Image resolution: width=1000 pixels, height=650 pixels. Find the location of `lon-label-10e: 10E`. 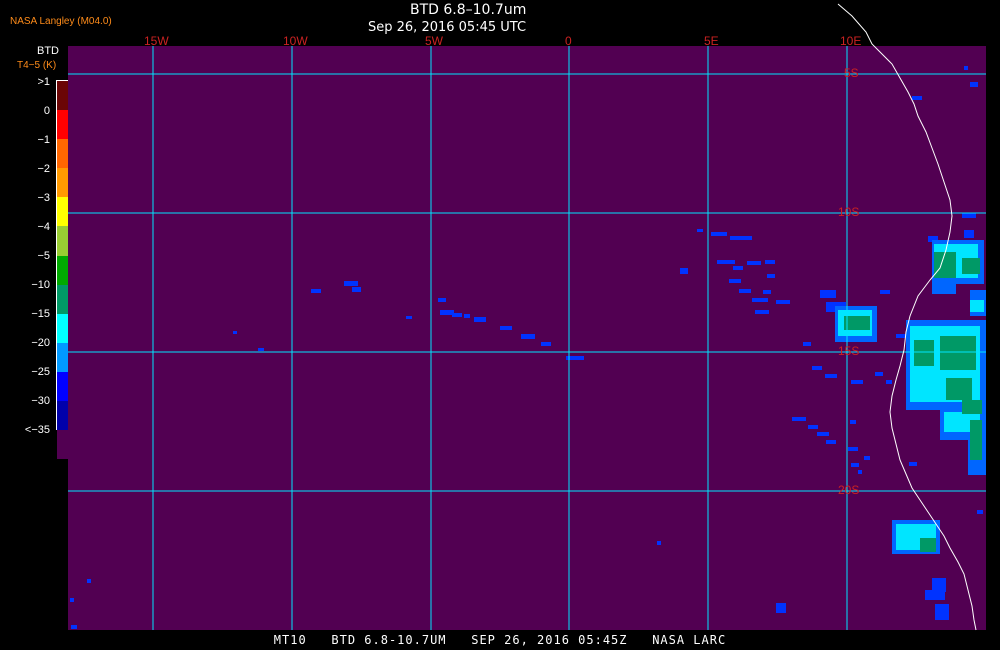

lon-label-10e: 10E is located at coordinates (850, 41).